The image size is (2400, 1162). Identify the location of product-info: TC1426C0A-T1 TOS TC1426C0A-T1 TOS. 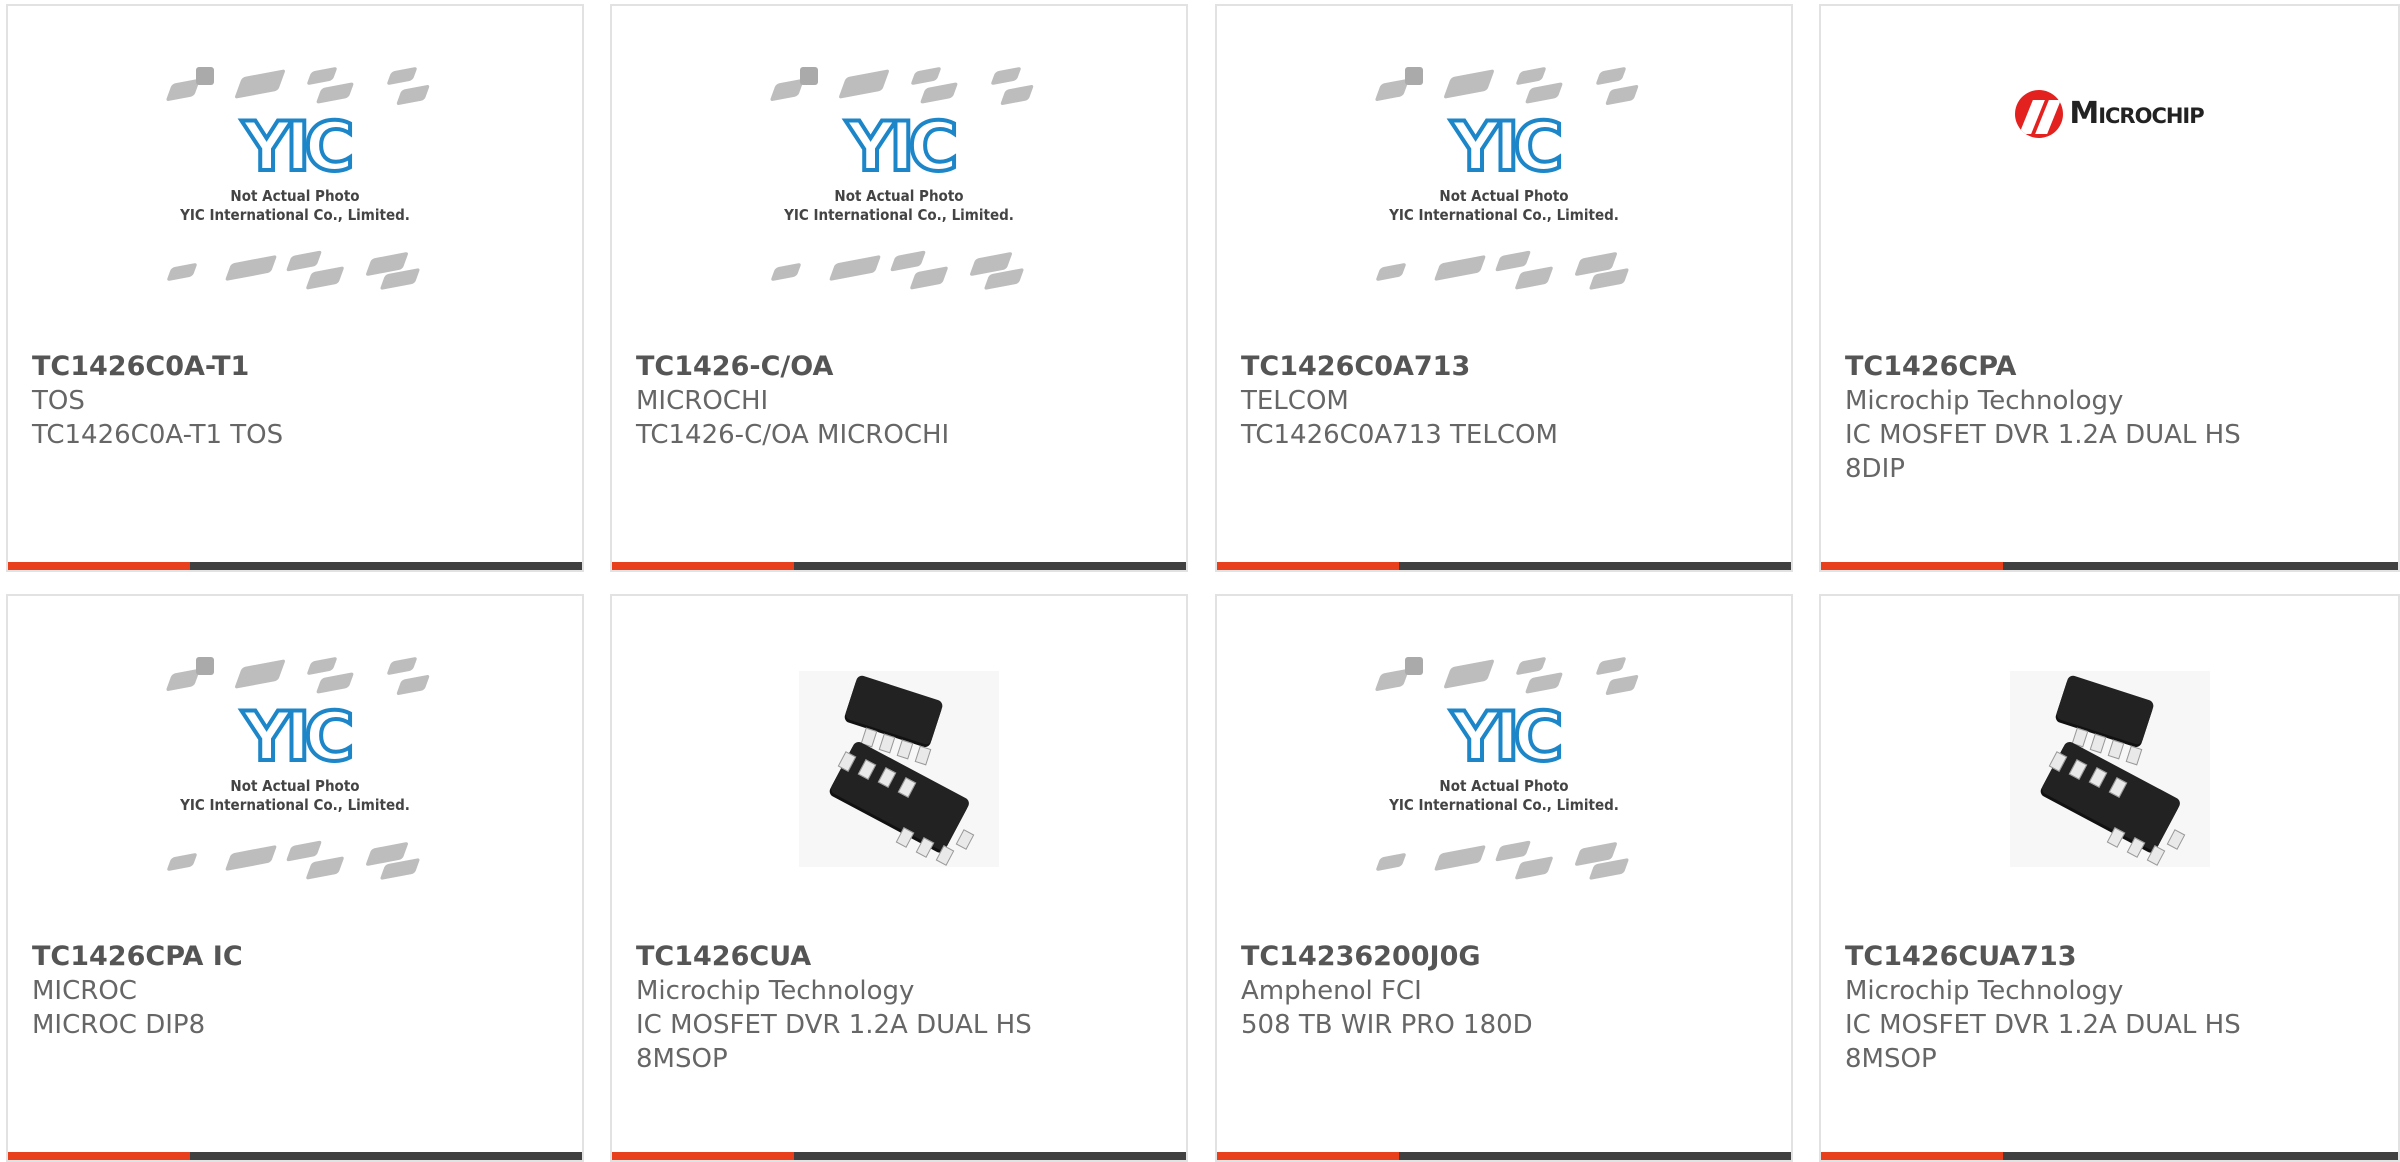
(295, 401).